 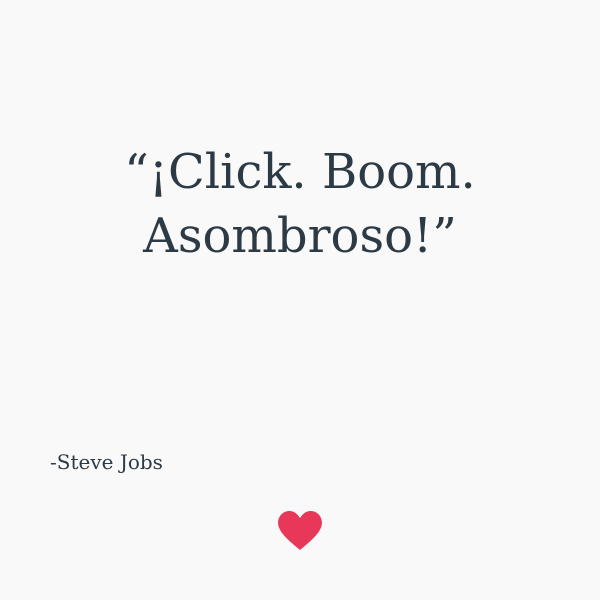 I want to click on quote-line-2: Asombroso!”, so click(x=300, y=236).